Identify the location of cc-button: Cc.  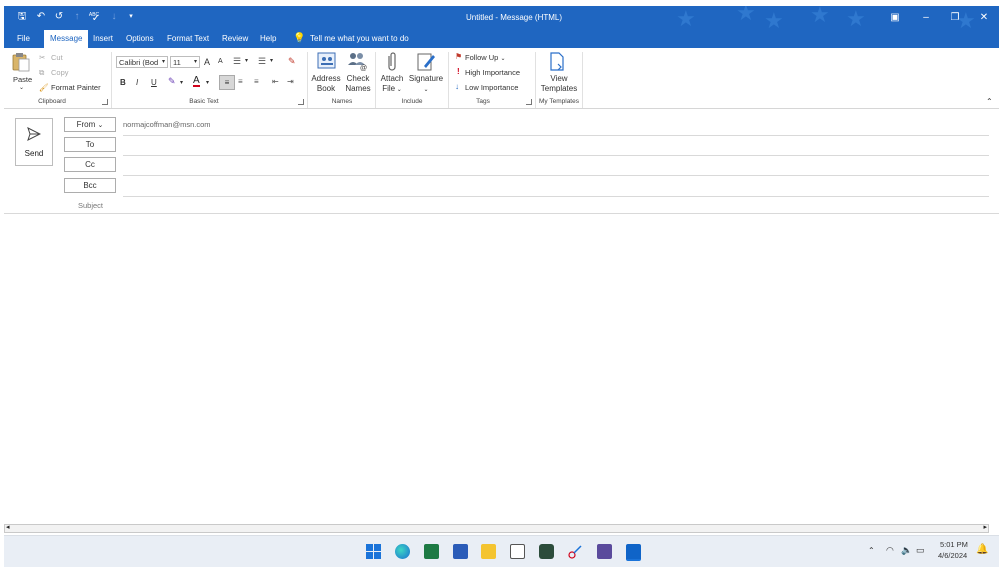
(90, 164).